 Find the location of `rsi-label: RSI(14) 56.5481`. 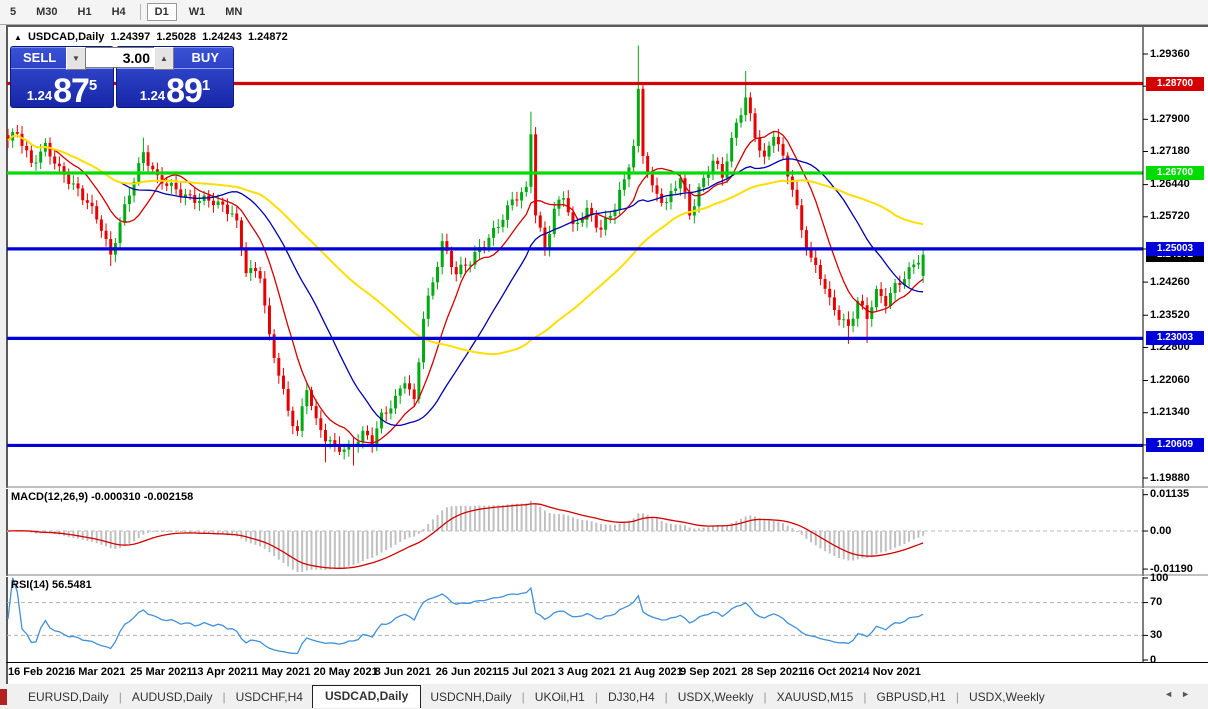

rsi-label: RSI(14) 56.5481 is located at coordinates (51, 585).